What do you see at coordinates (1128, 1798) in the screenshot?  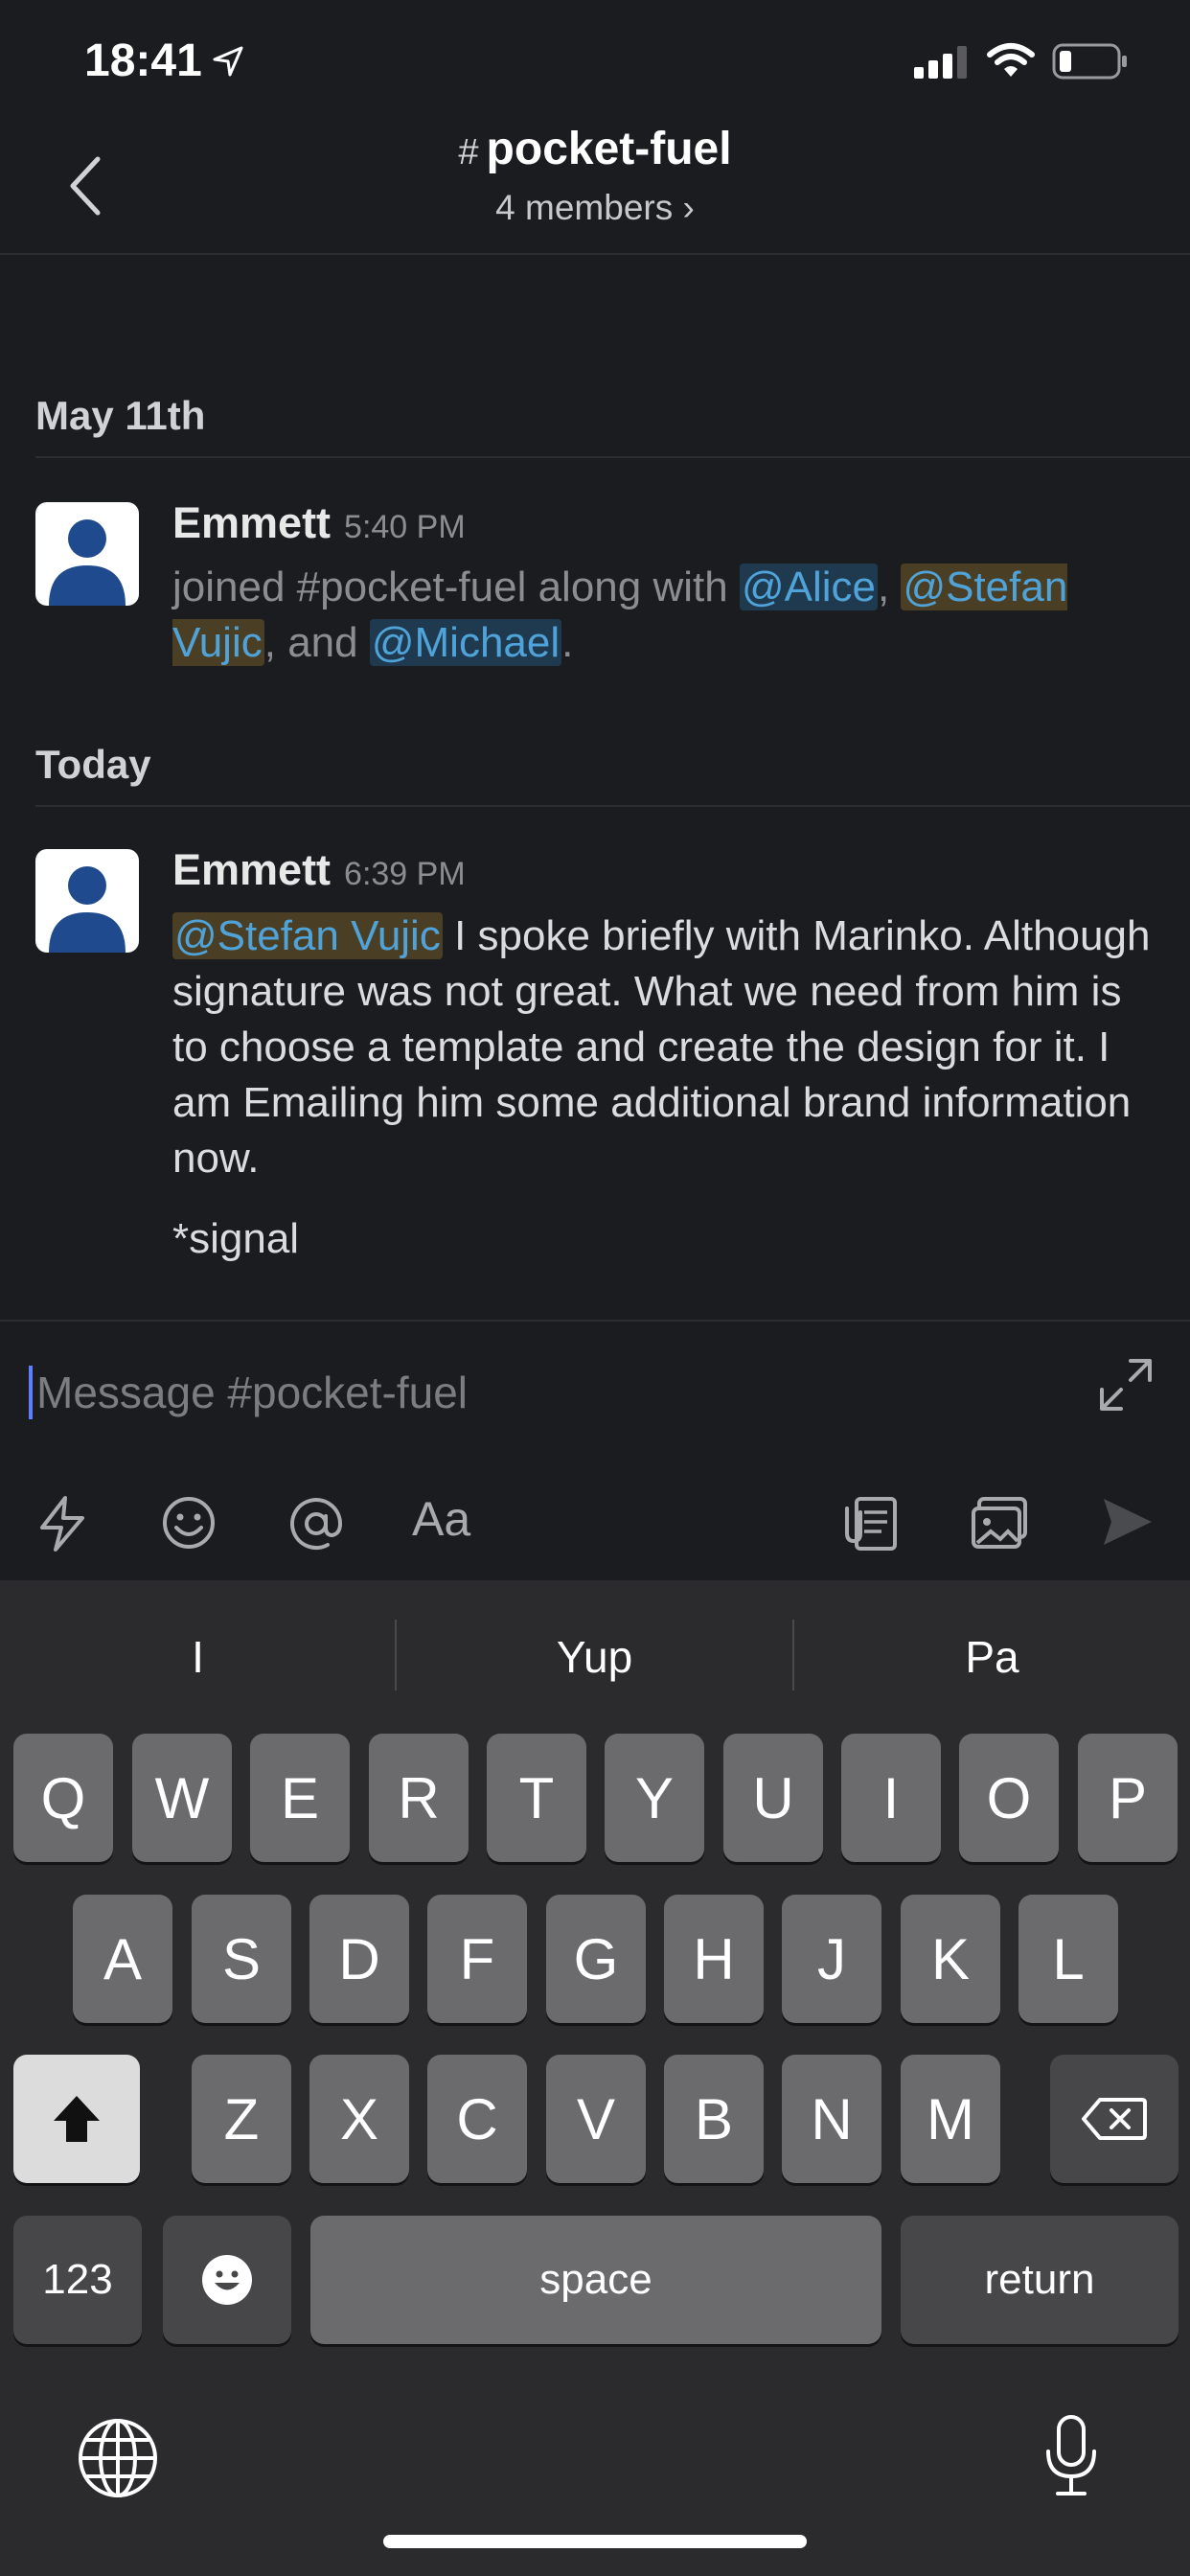 I see `key-p: P` at bounding box center [1128, 1798].